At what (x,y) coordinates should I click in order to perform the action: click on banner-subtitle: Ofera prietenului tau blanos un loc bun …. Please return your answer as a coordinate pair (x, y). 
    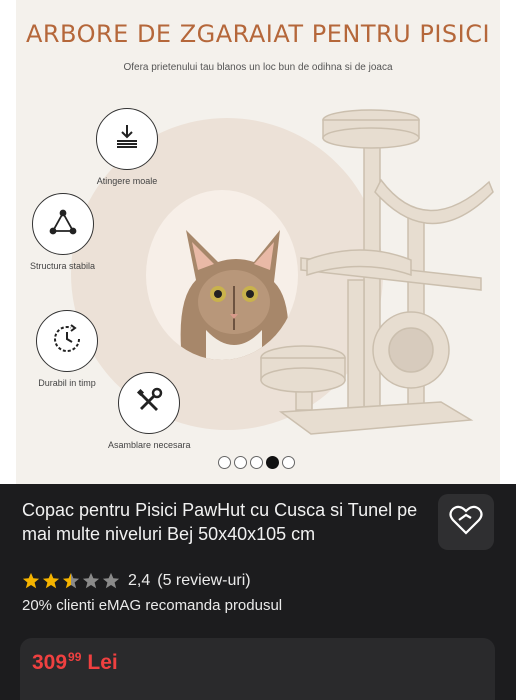
    Looking at the image, I should click on (258, 67).